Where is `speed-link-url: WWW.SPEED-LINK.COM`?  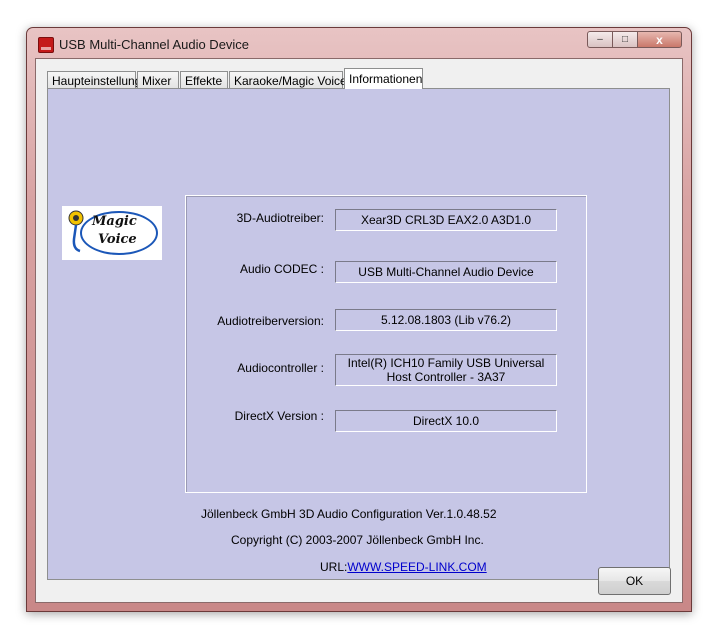
speed-link-url: WWW.SPEED-LINK.COM is located at coordinates (416, 567).